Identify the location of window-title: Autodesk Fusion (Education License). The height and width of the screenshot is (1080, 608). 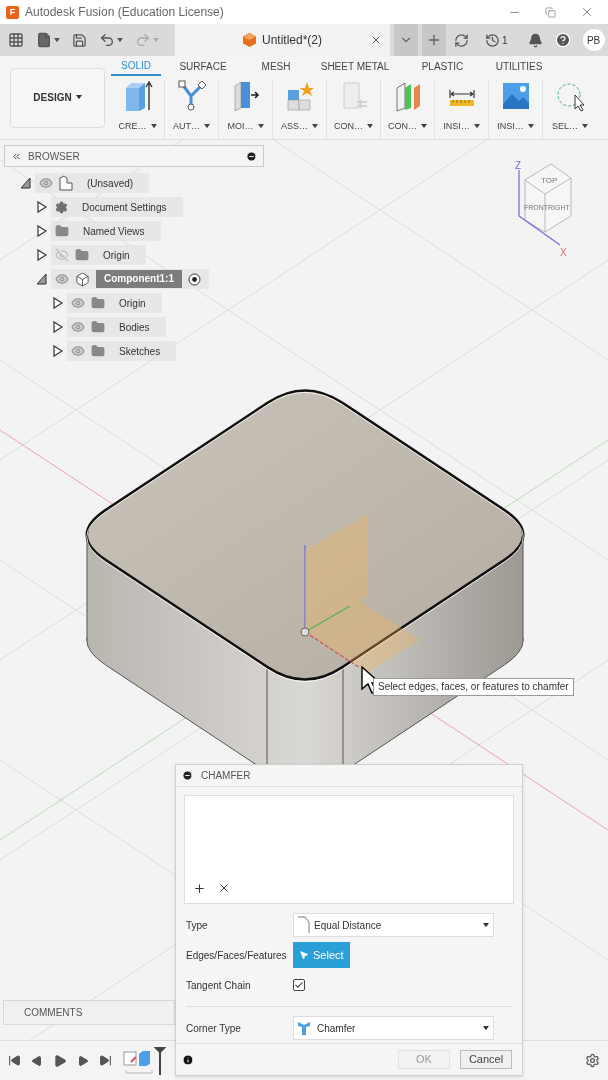
(124, 12).